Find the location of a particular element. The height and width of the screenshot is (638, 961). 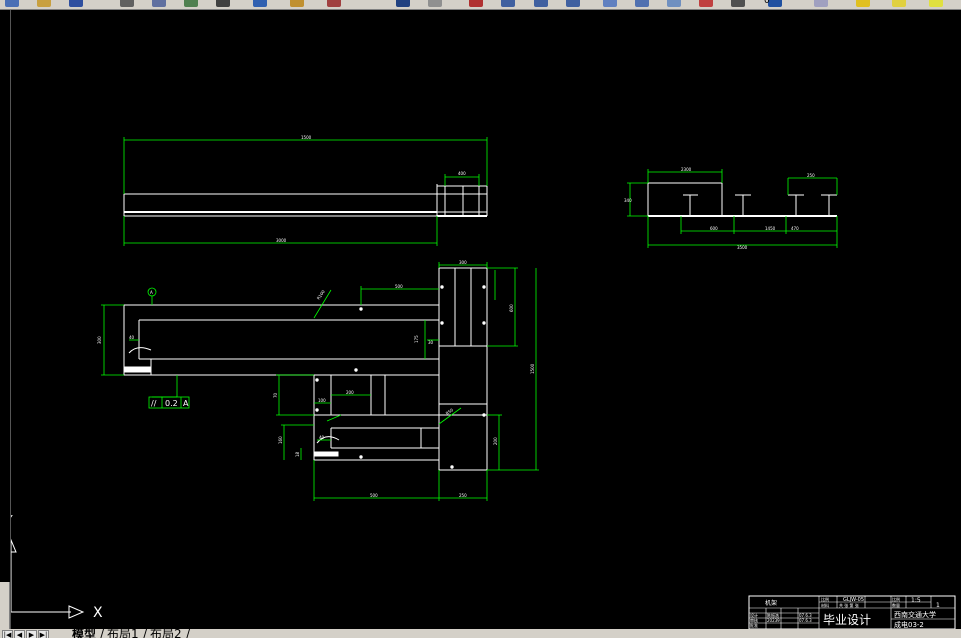

side-total-dim-text: 3500 is located at coordinates (742, 247).